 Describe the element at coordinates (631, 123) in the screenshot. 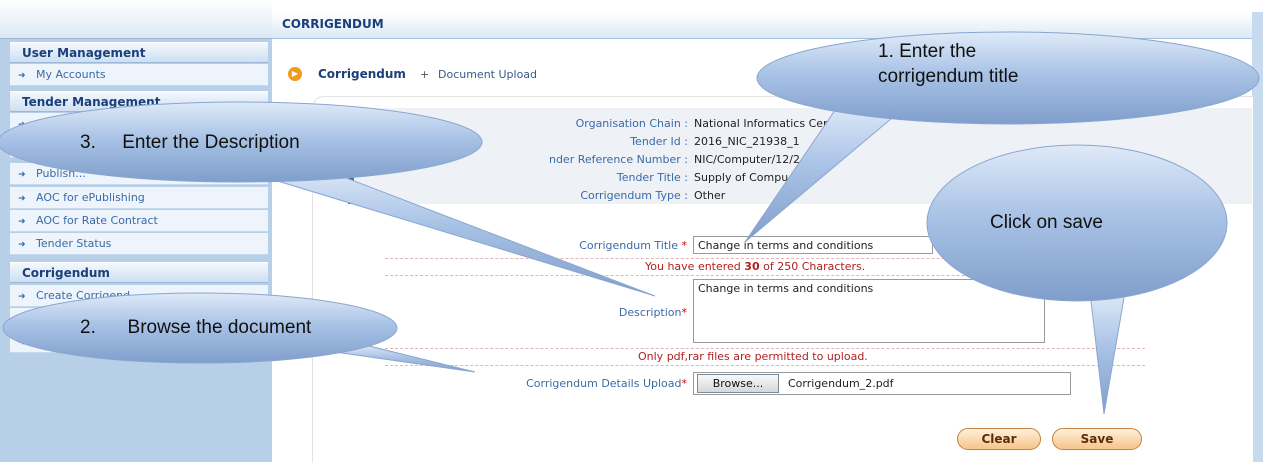

I see `organisation-label: Organisation Chain :` at that location.